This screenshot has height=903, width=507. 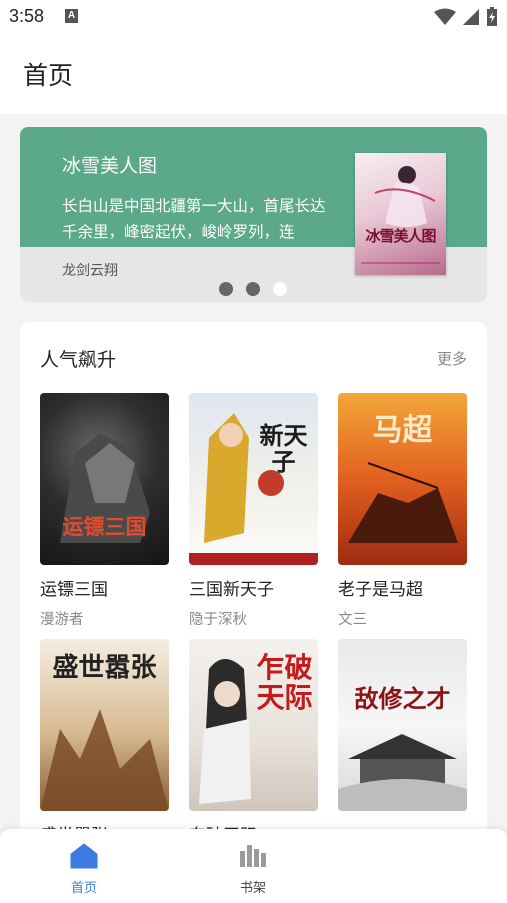 I want to click on book-cover: 新天子, so click(x=253, y=479).